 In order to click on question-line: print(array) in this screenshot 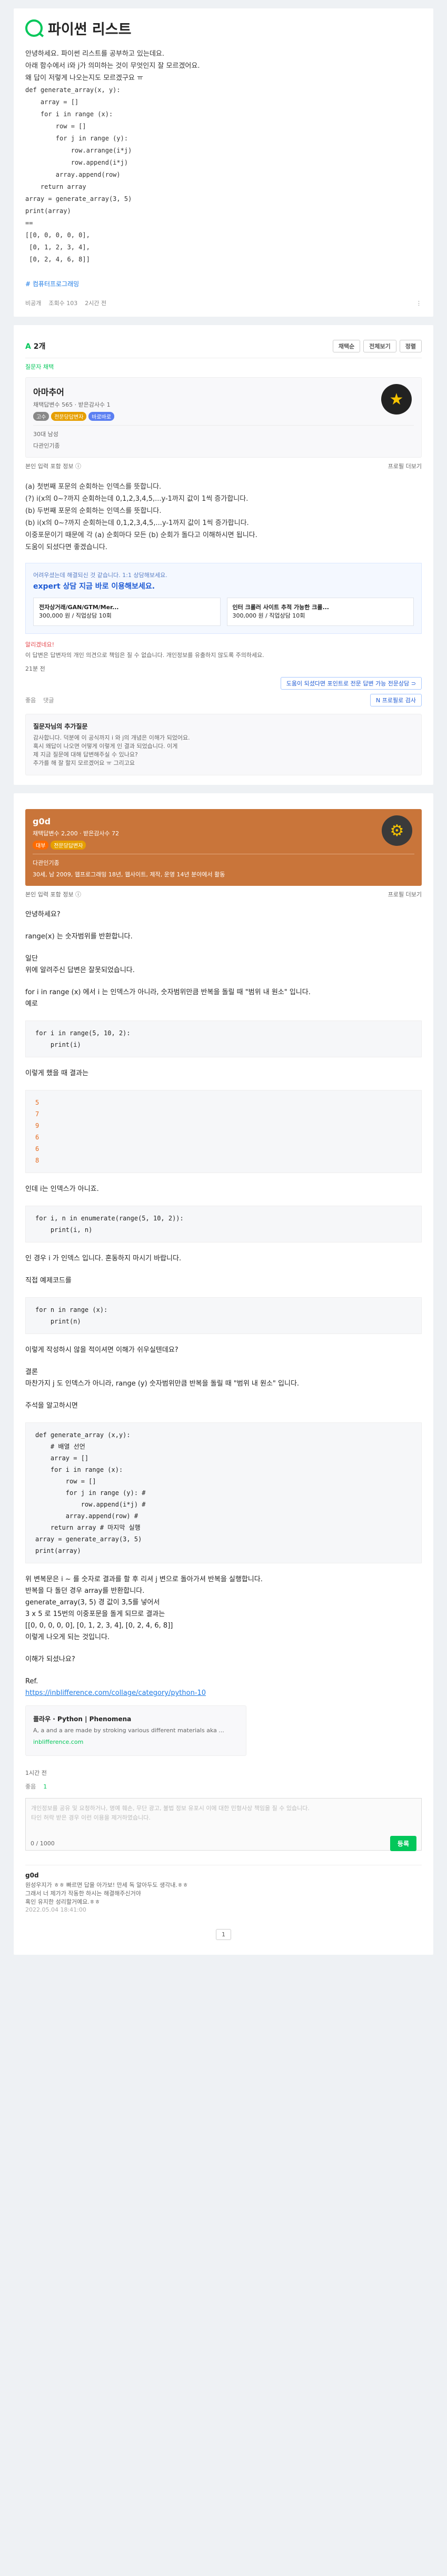, I will do `click(48, 211)`.